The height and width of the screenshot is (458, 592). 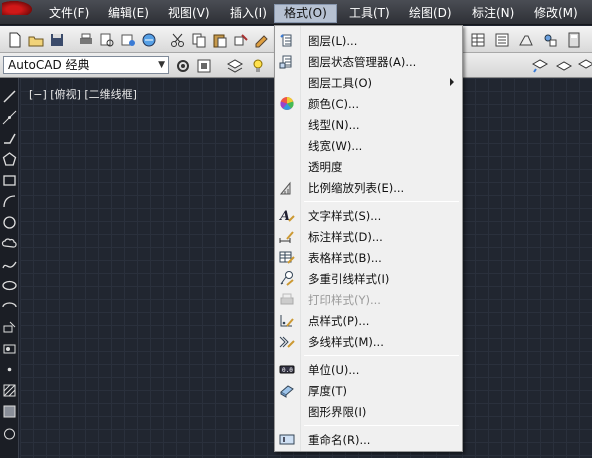 What do you see at coordinates (17, 8) in the screenshot?
I see `autocad-logo-icon` at bounding box center [17, 8].